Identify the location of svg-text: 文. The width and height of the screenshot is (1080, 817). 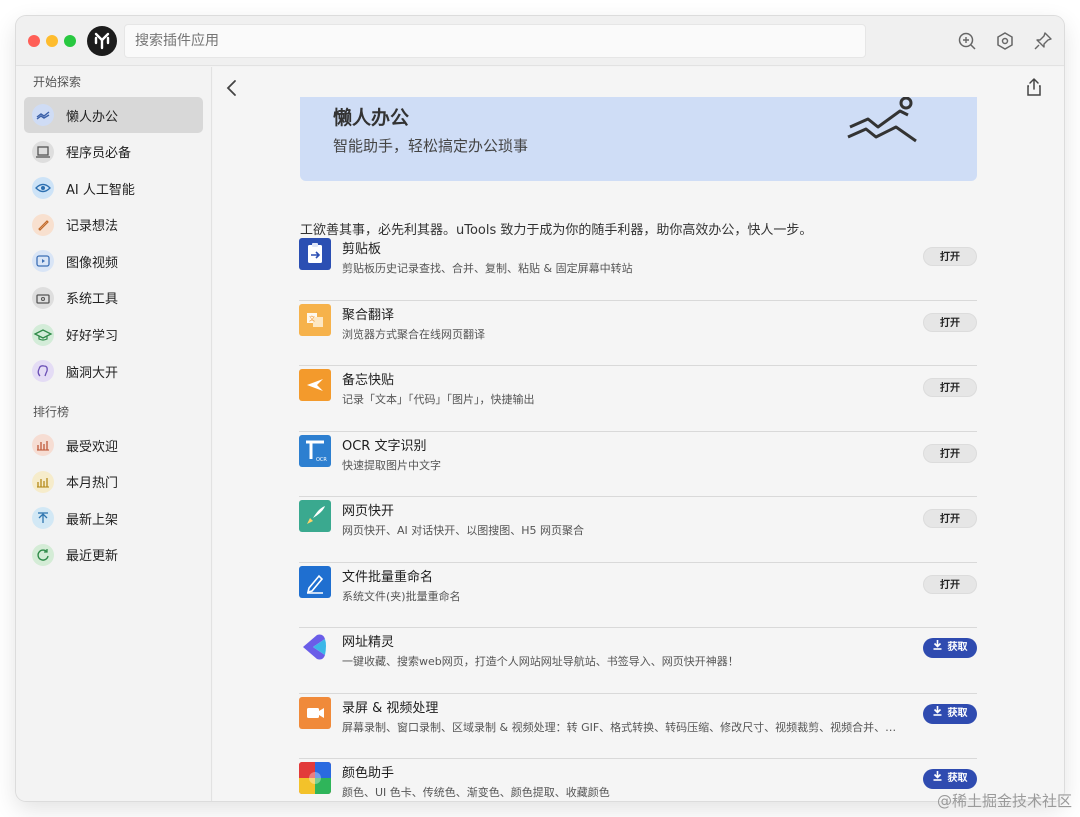
(312, 319).